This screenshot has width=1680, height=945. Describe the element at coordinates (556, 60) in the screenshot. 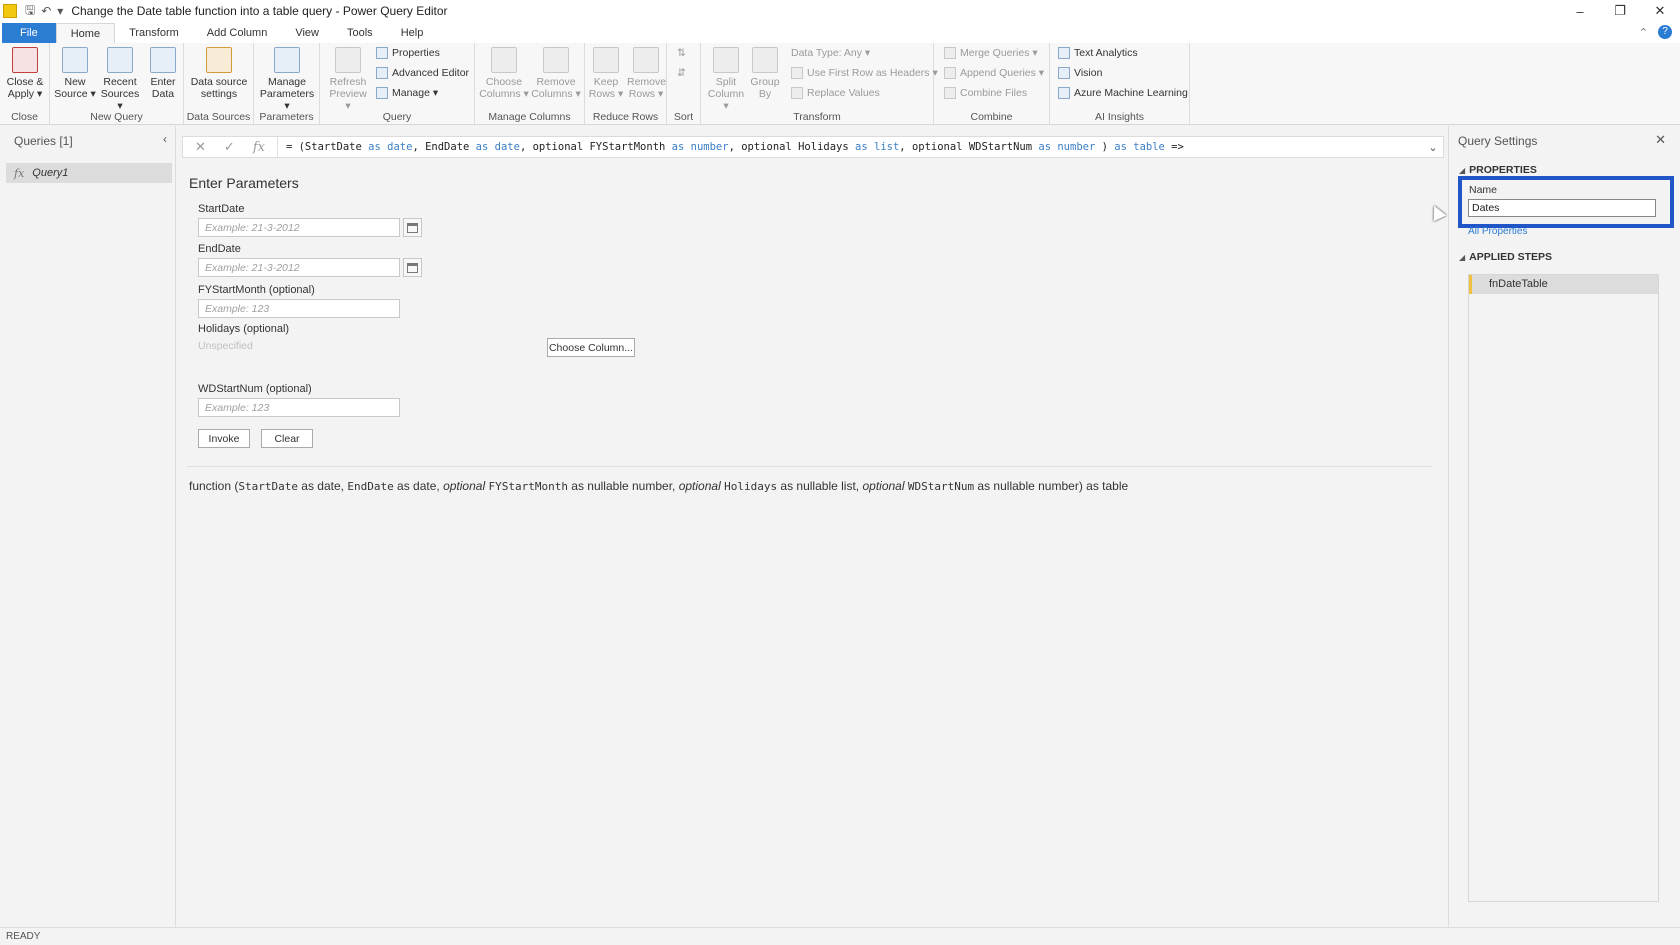

I see `remove-columns-icon` at that location.